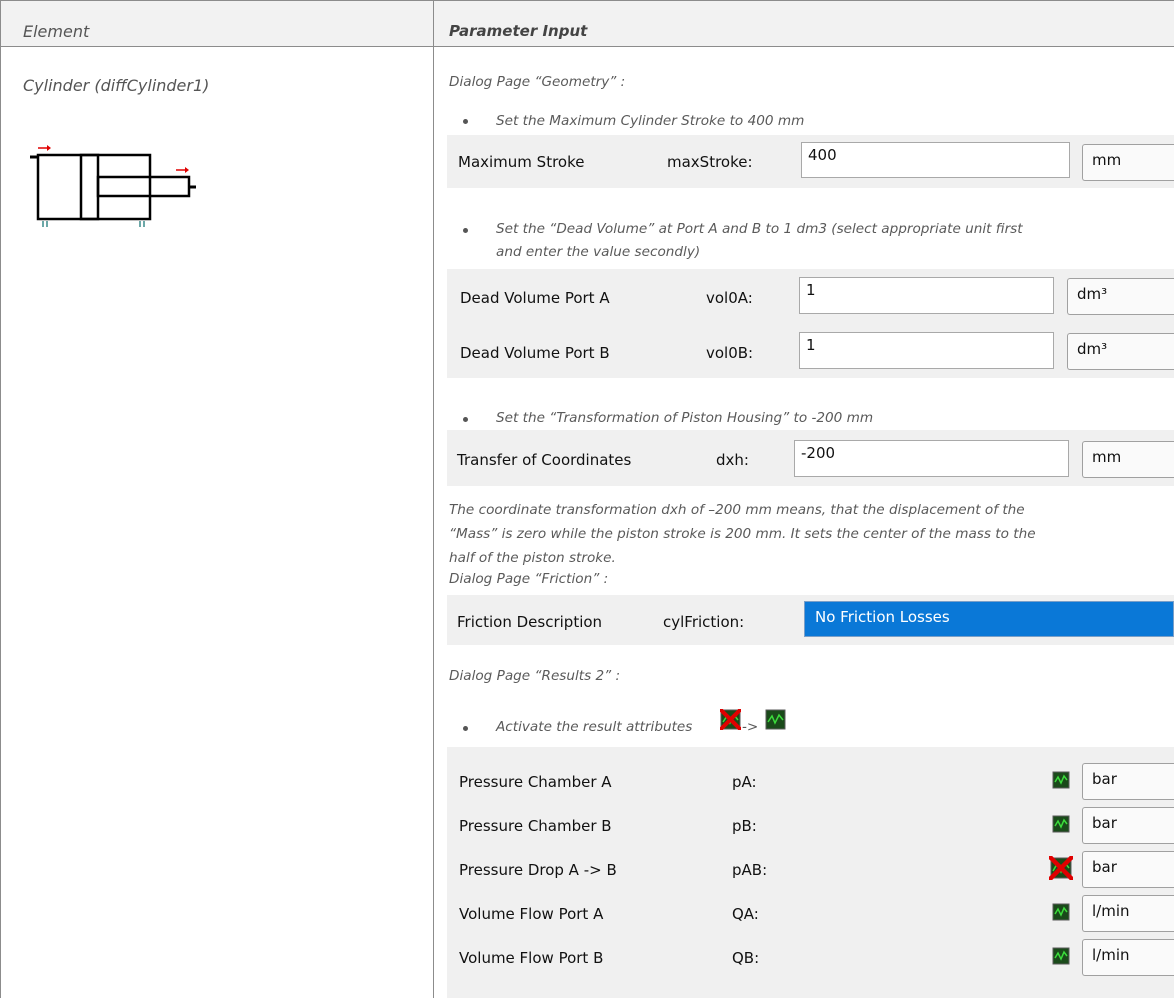  Describe the element at coordinates (1120, 296) in the screenshot. I see `dead-volume-a-unit-select: dm³` at that location.